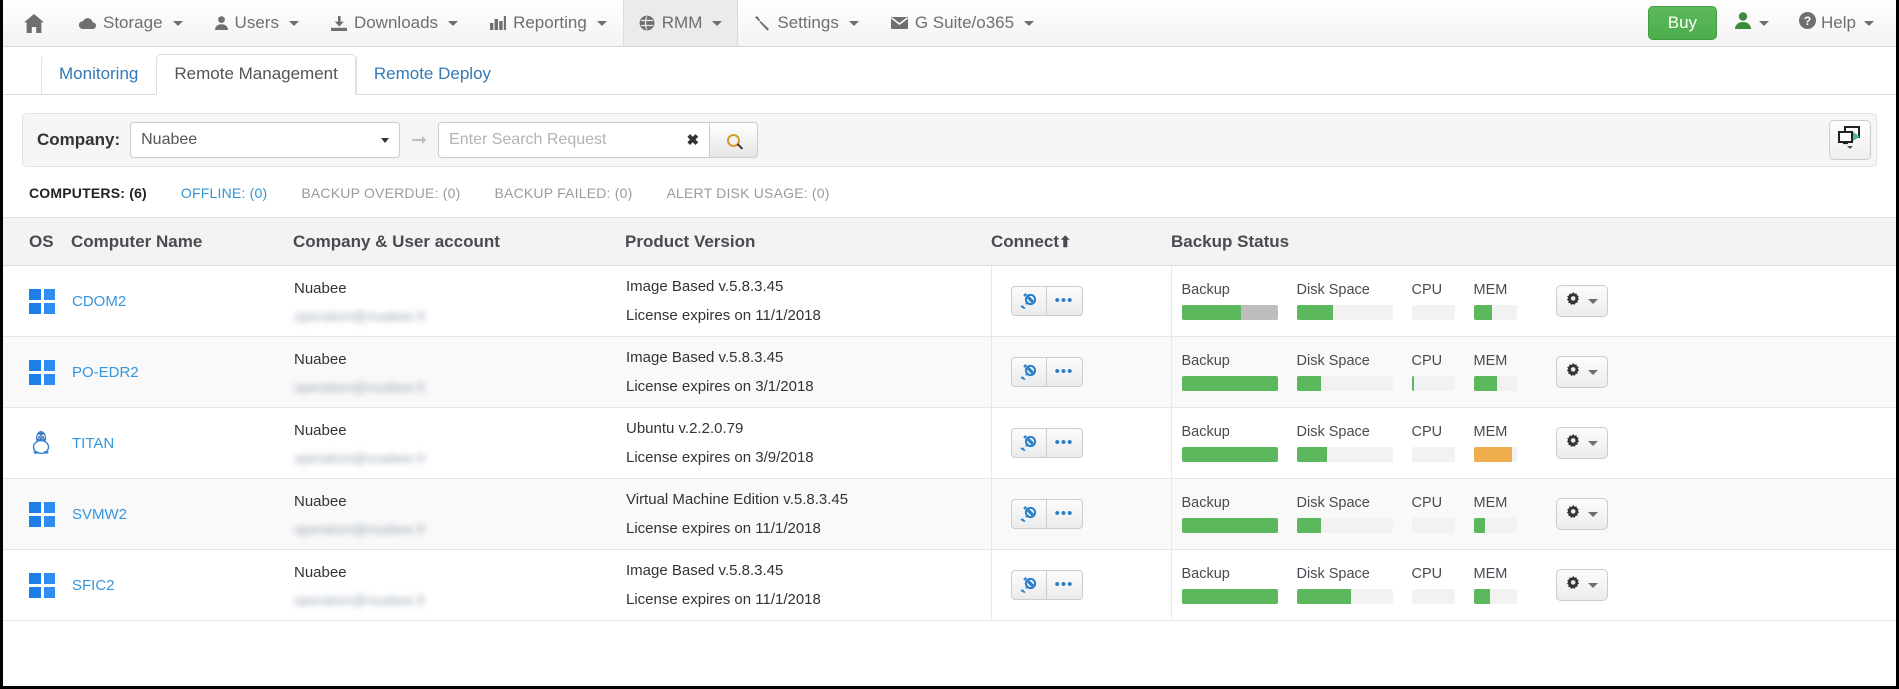 This screenshot has height=689, width=1899. What do you see at coordinates (1752, 23) in the screenshot?
I see `account-menu` at bounding box center [1752, 23].